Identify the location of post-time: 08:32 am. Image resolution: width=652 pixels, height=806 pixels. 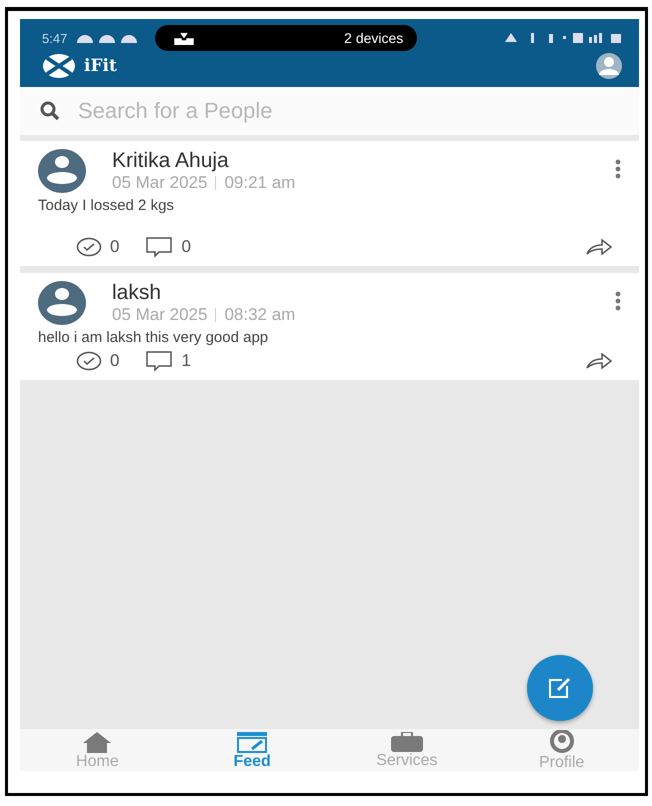
(260, 315).